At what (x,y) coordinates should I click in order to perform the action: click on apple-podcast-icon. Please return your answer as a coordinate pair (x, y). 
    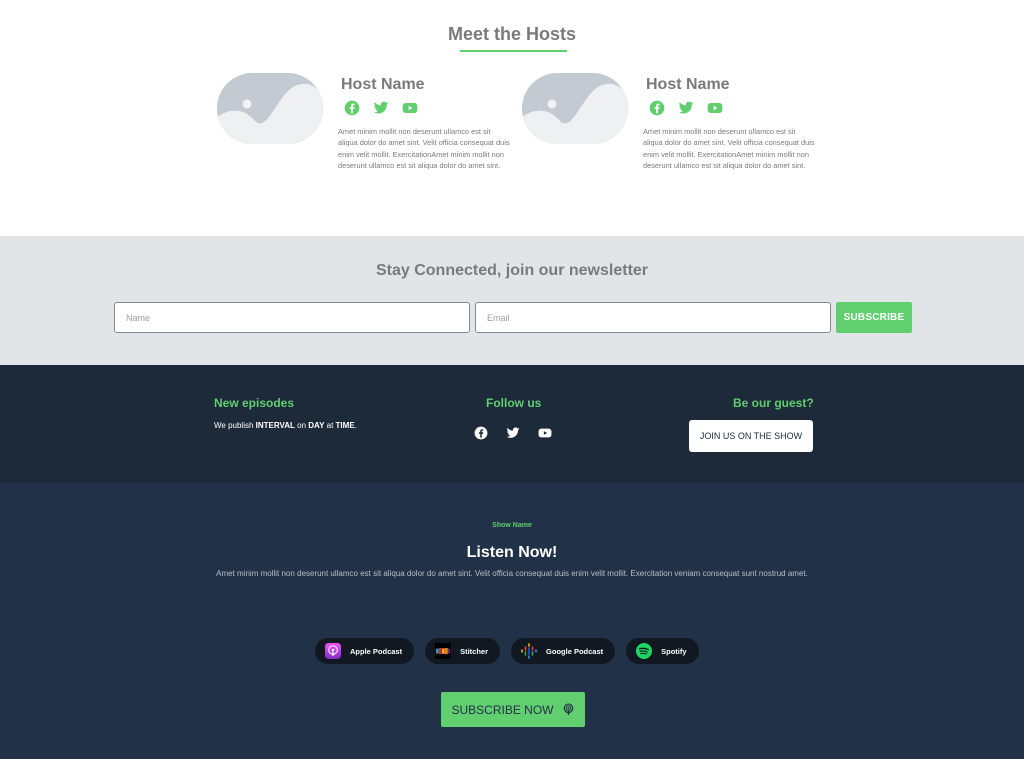
    Looking at the image, I should click on (333, 651).